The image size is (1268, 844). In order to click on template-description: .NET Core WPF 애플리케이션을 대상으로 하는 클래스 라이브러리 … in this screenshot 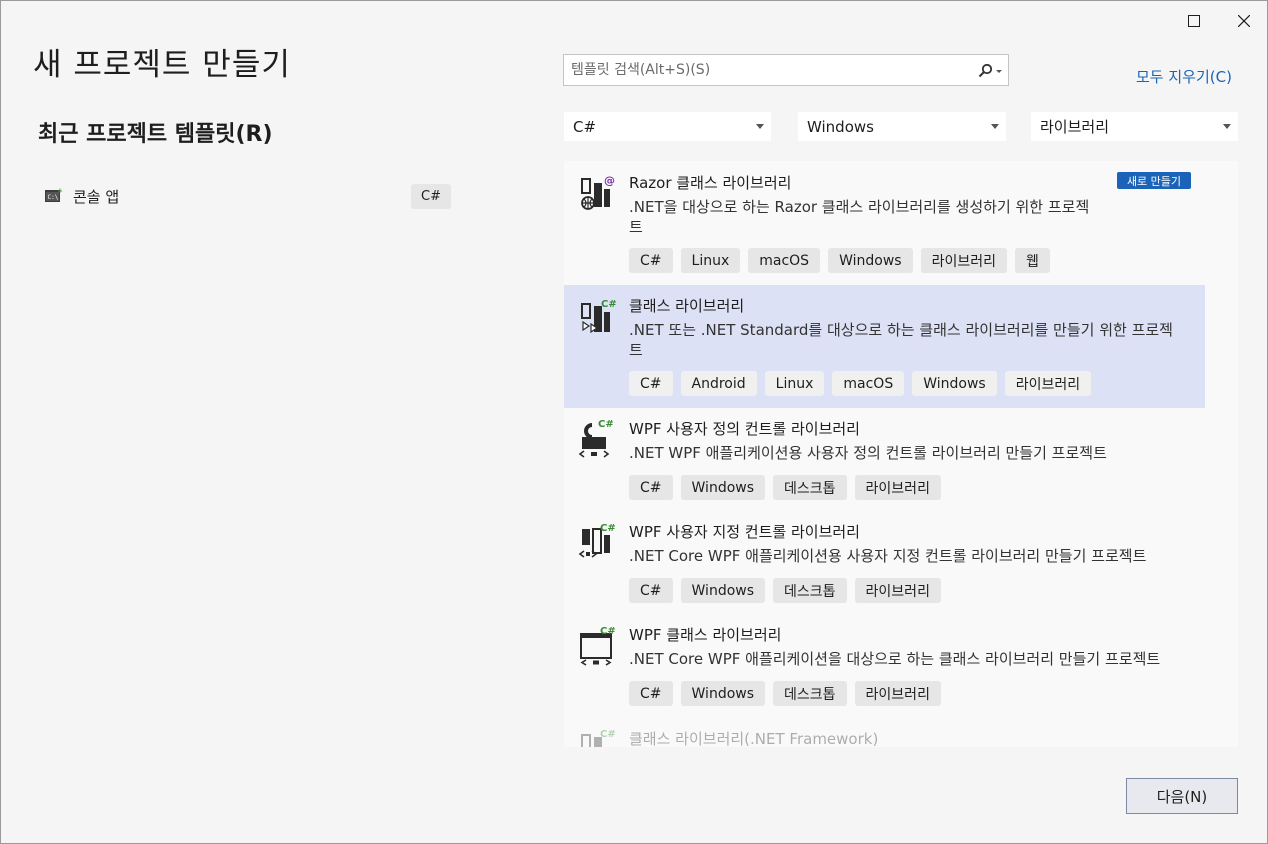, I will do `click(916, 659)`.